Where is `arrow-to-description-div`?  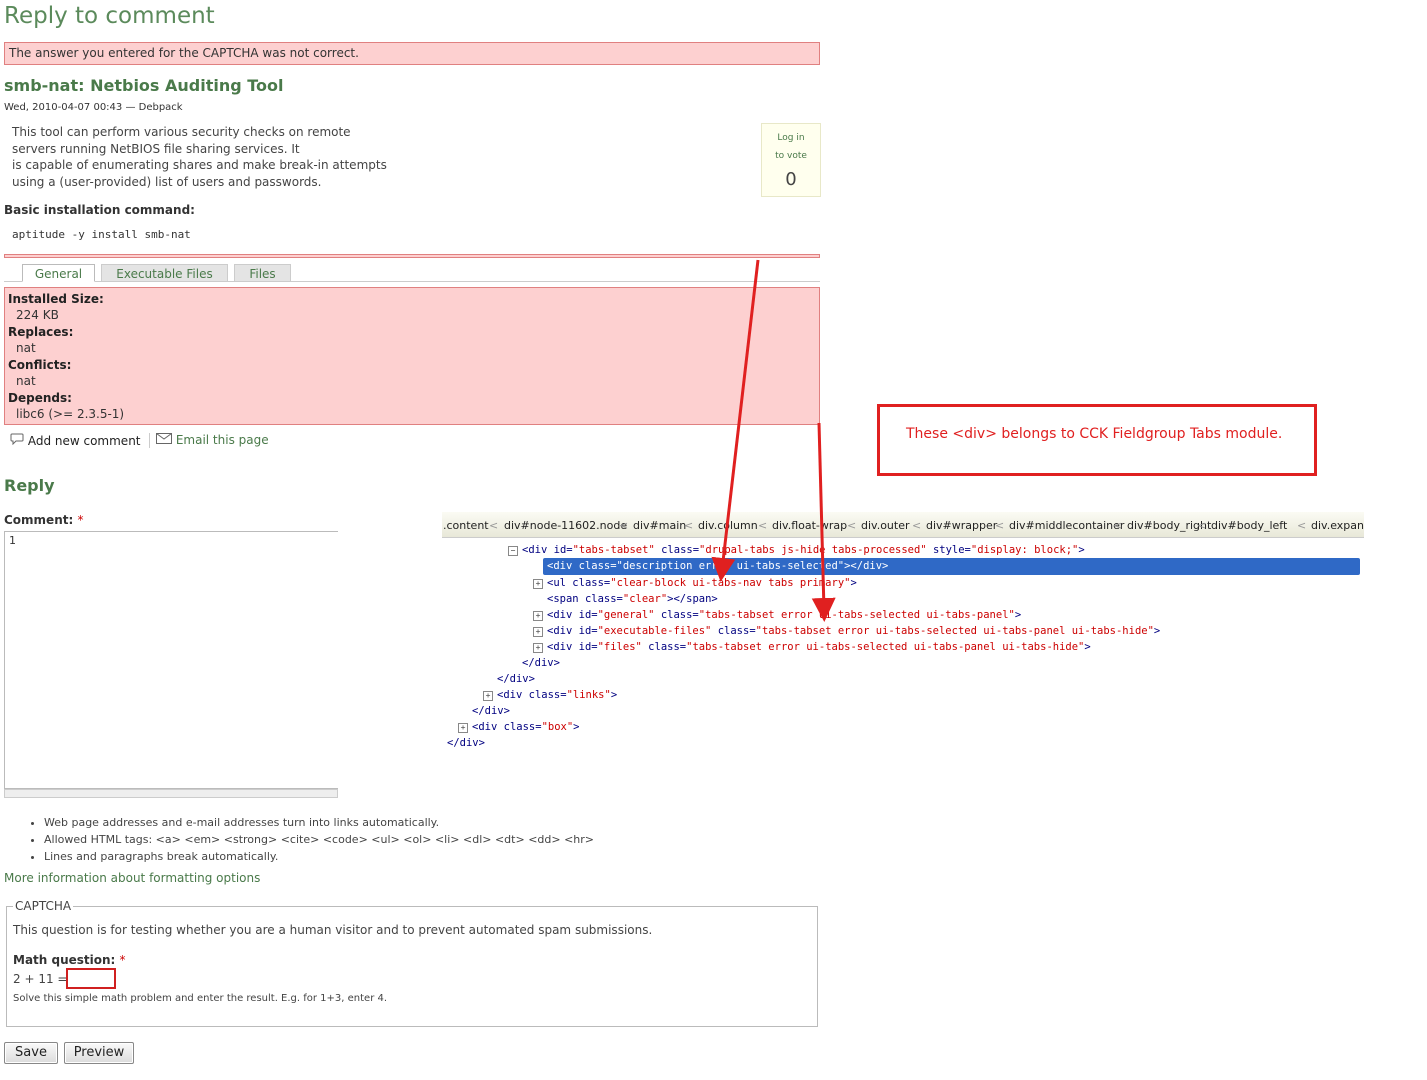 arrow-to-description-div is located at coordinates (735, 420).